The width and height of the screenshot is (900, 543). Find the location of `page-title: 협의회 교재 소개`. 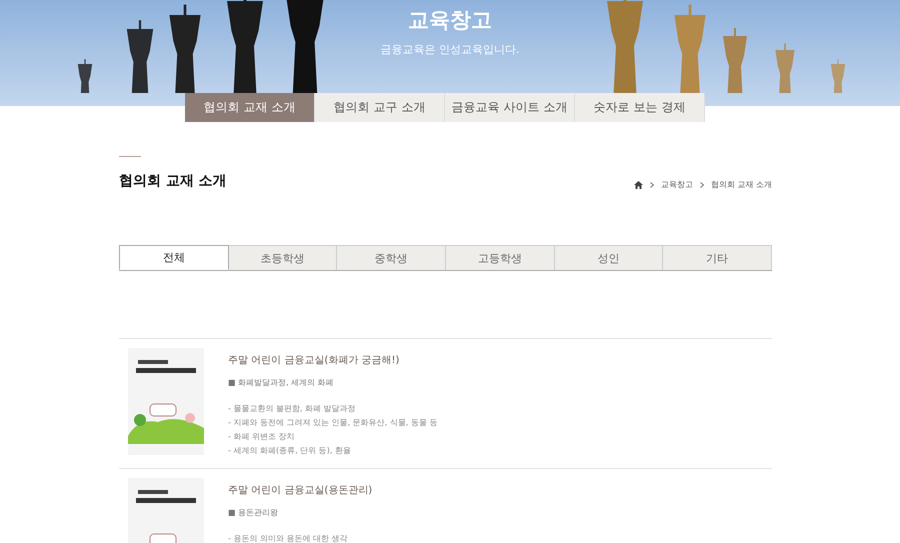

page-title: 협의회 교재 소개 is located at coordinates (173, 181).